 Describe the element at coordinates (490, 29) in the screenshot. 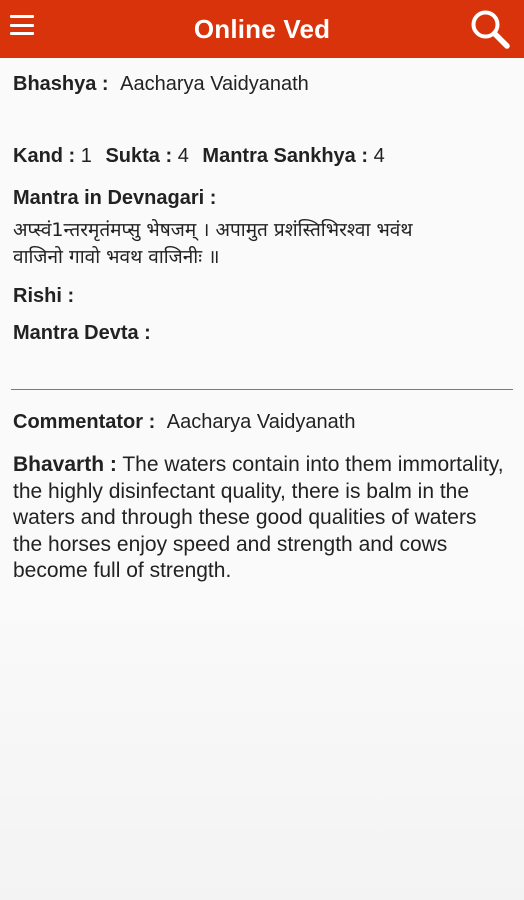

I see `search-icon` at that location.